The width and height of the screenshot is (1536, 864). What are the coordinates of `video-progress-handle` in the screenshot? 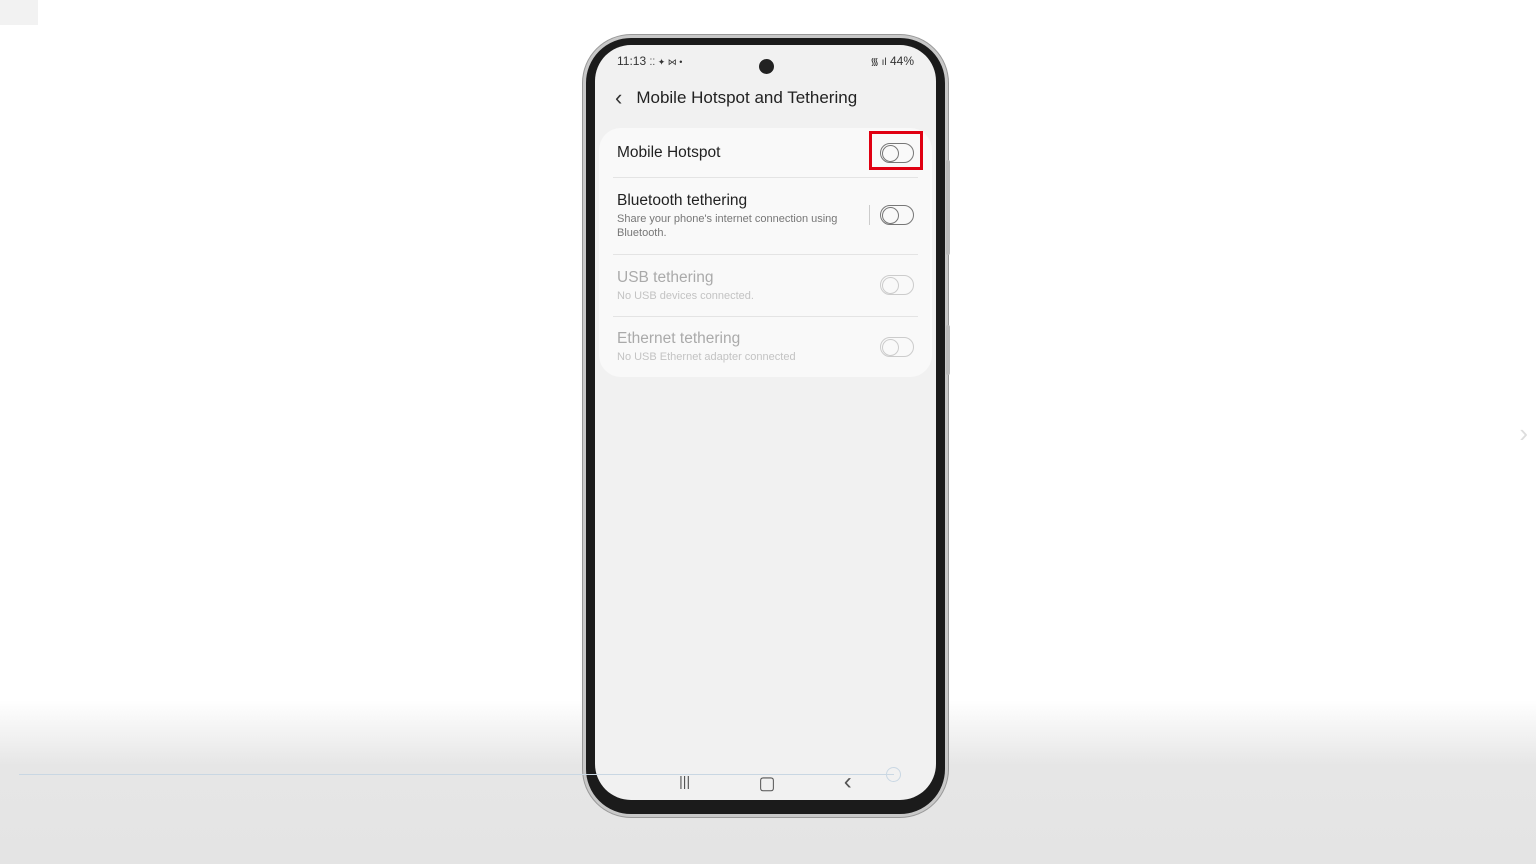 It's located at (893, 774).